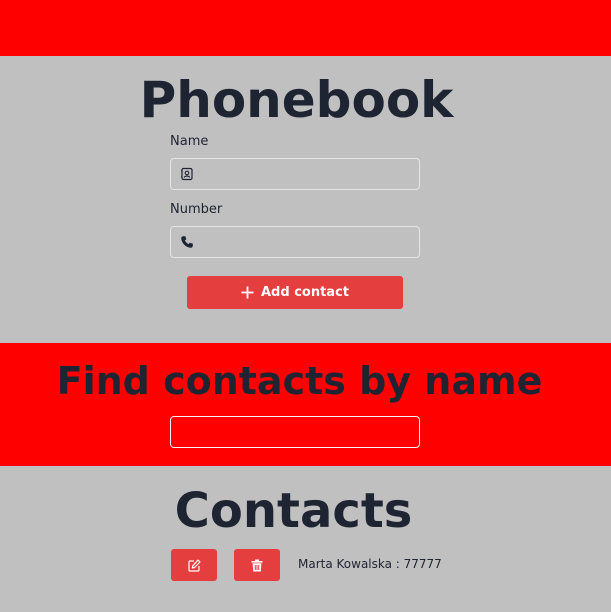 The image size is (611, 612). I want to click on edit-contact-button, so click(194, 565).